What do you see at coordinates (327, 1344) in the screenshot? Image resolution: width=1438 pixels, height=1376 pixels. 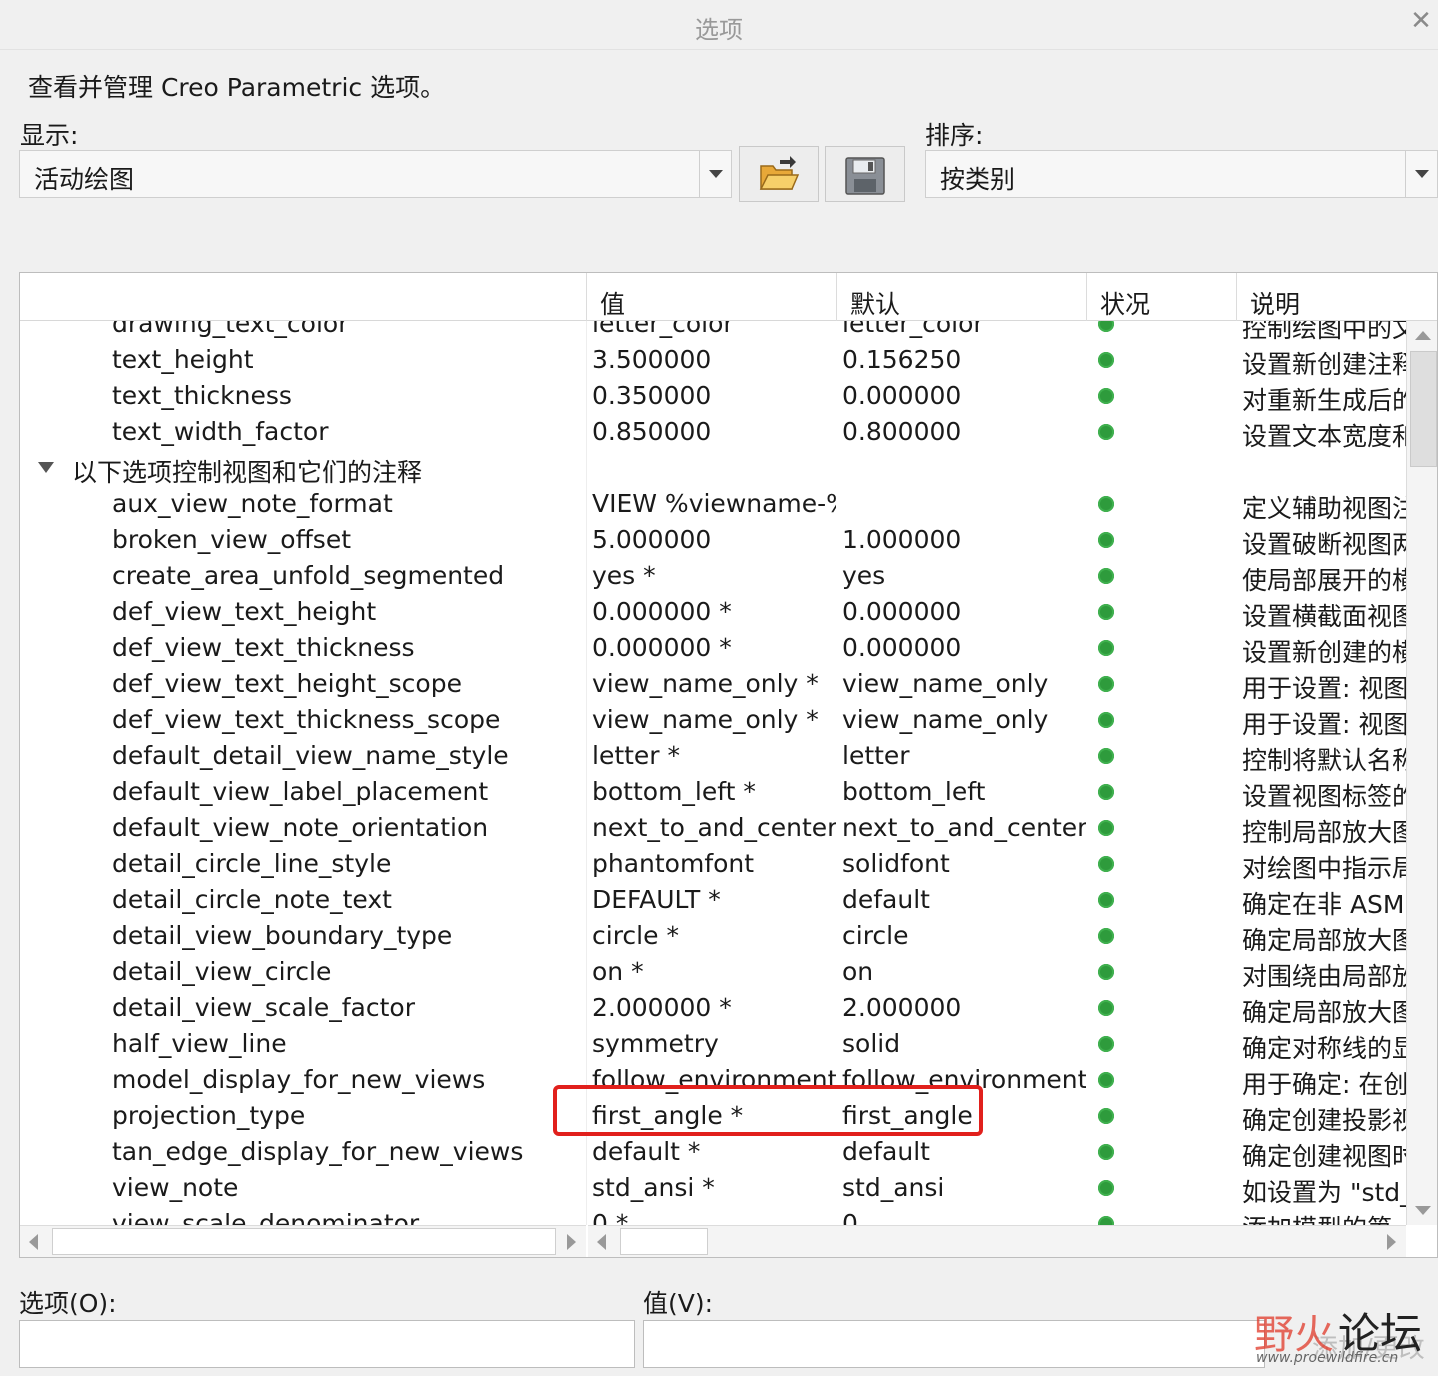 I see `option-input` at bounding box center [327, 1344].